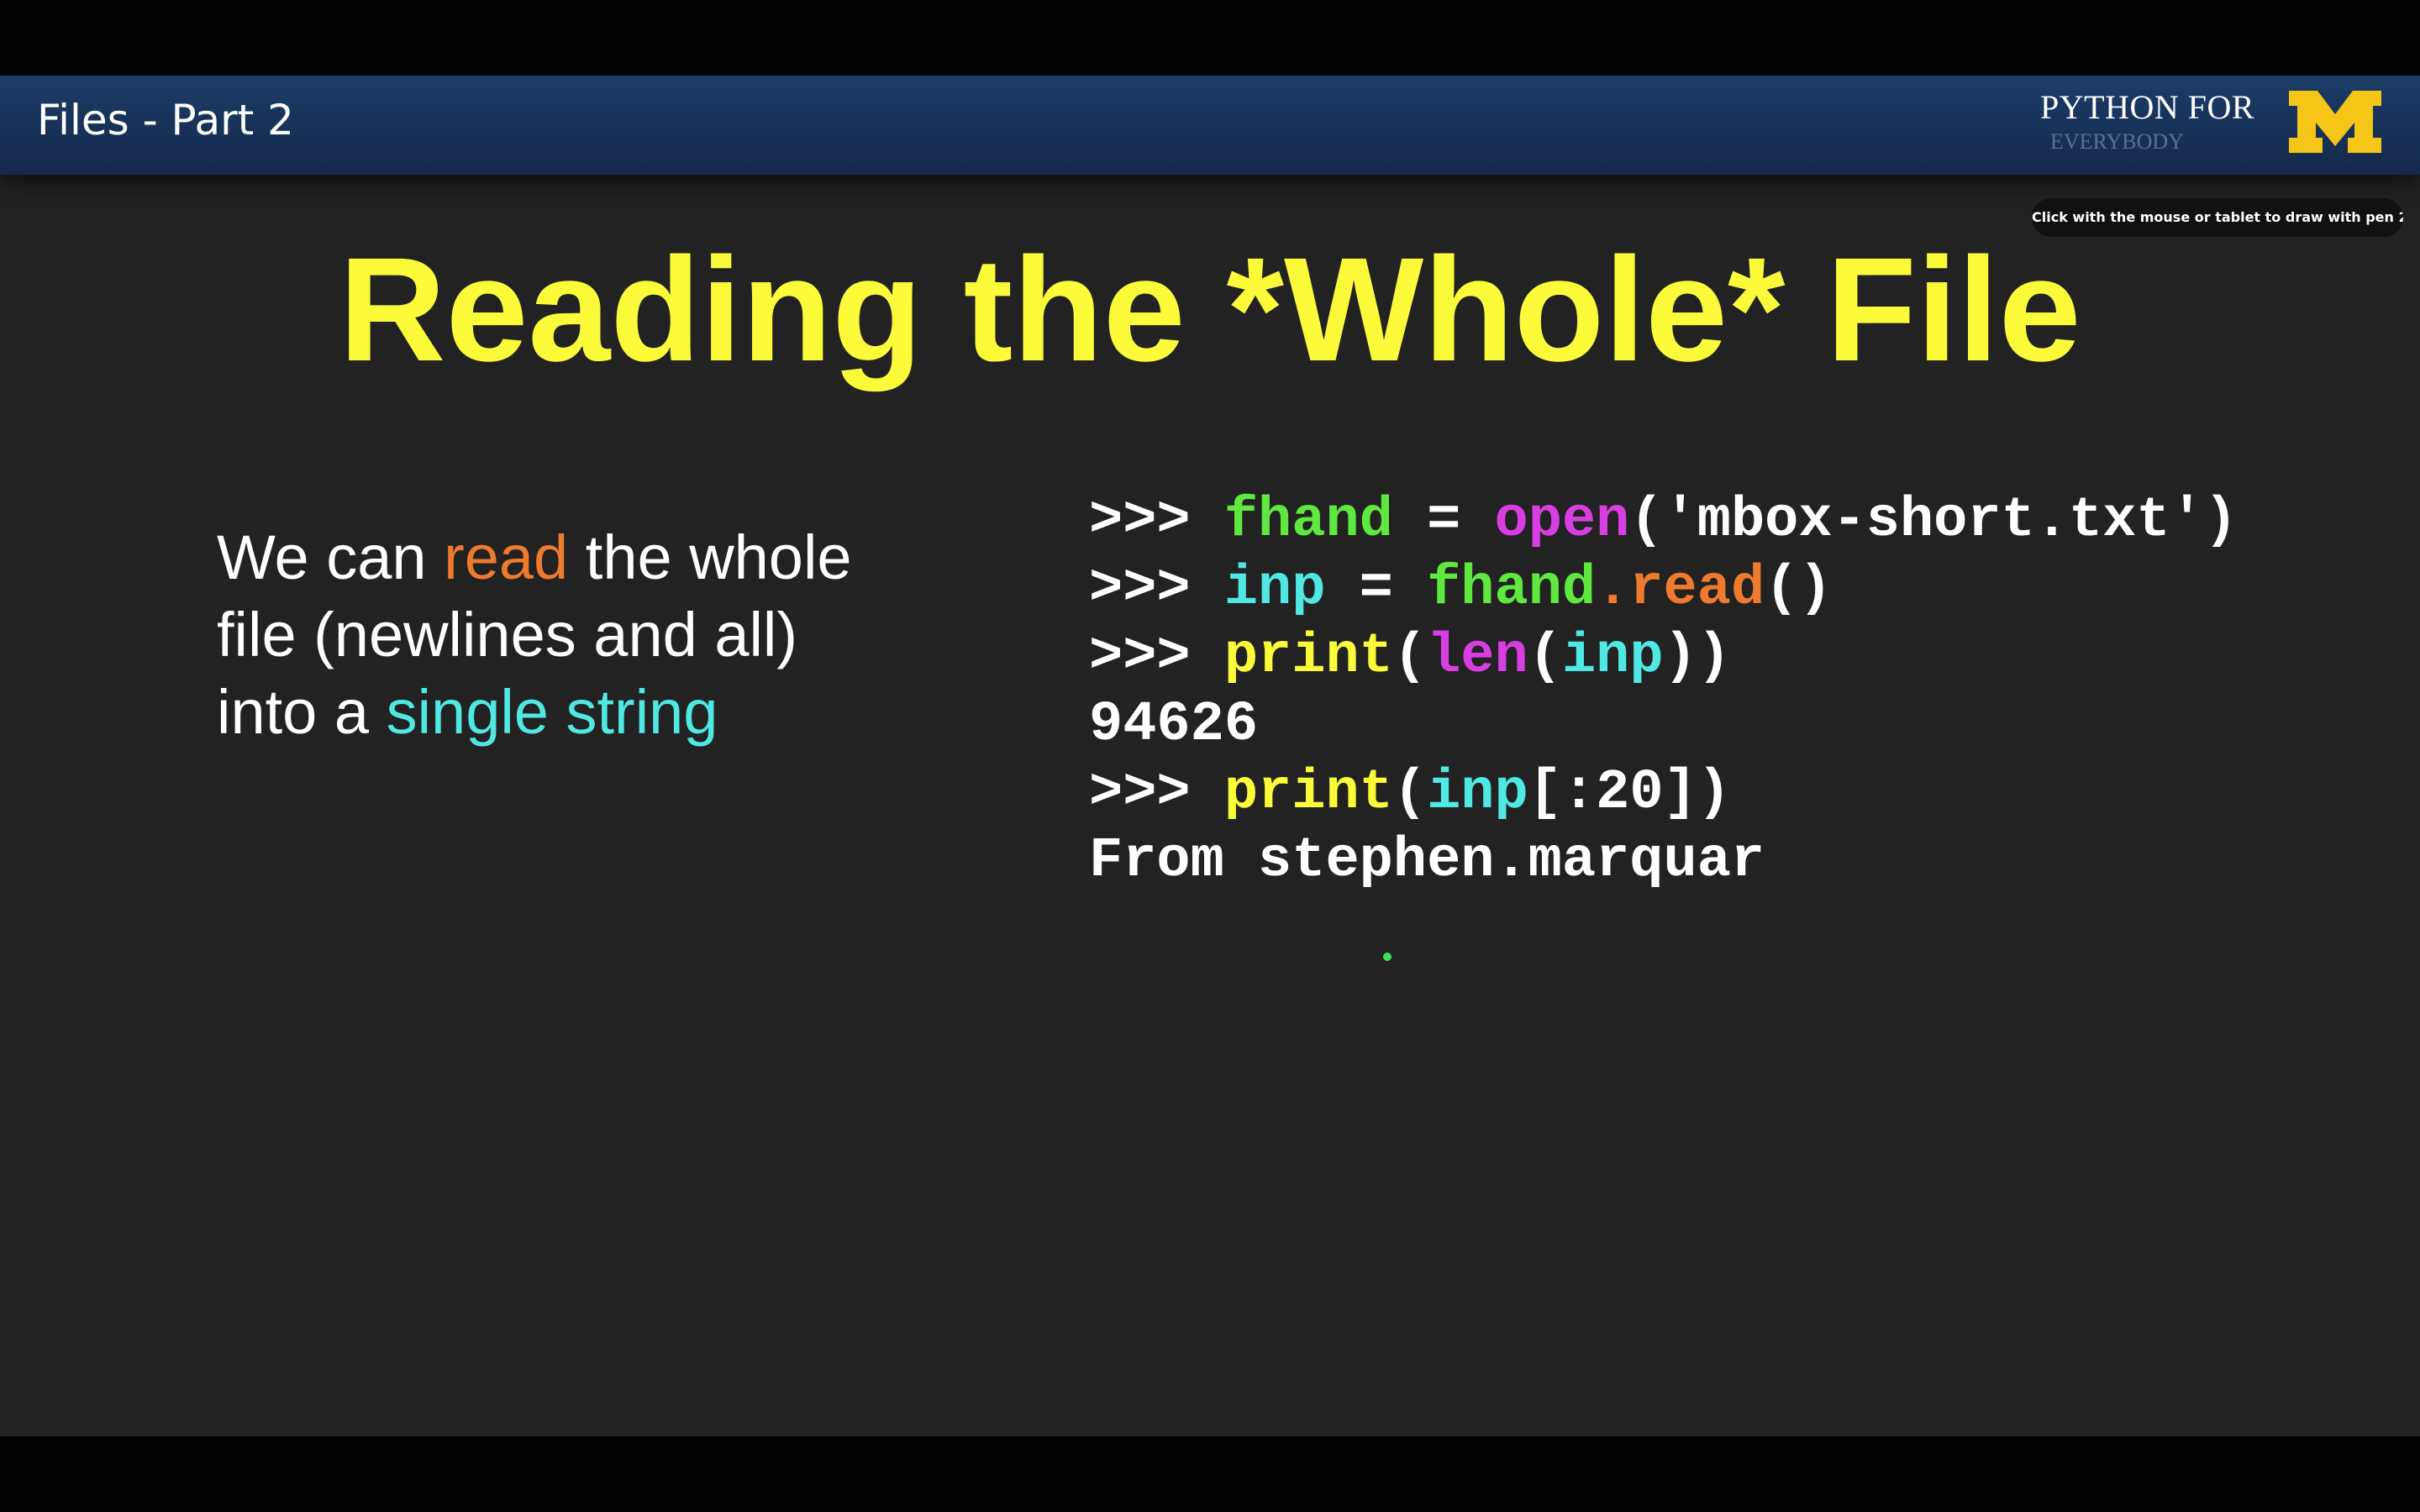 The height and width of the screenshot is (1512, 2420). Describe the element at coordinates (2335, 122) in the screenshot. I see `block-m-icon` at that location.